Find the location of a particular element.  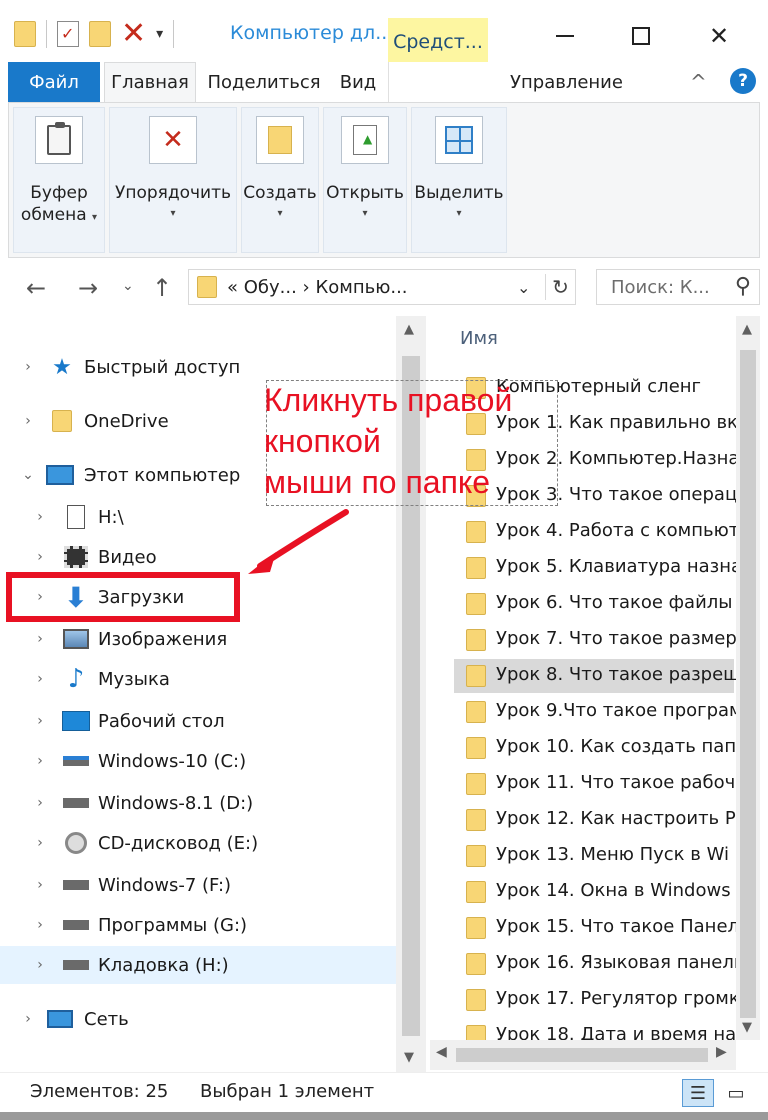

star-icon: ★ is located at coordinates (62, 367).